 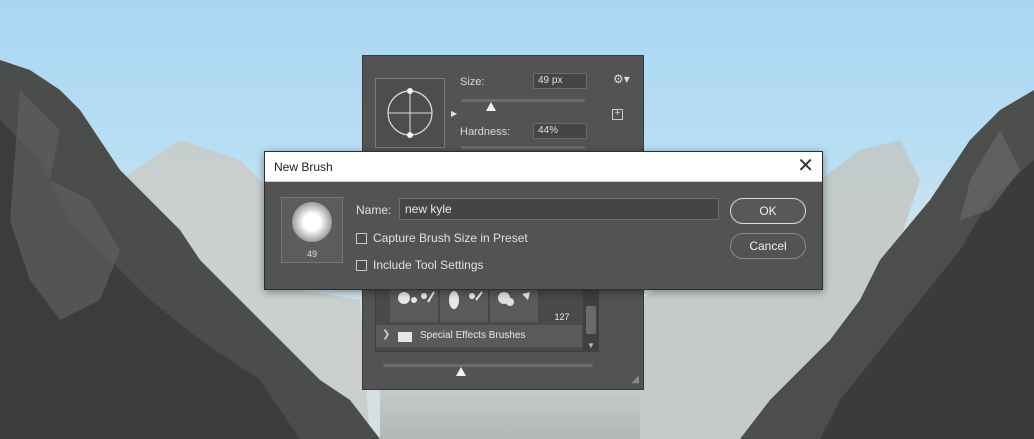 I want to click on preset-thumb-127: 127, so click(x=530, y=305).